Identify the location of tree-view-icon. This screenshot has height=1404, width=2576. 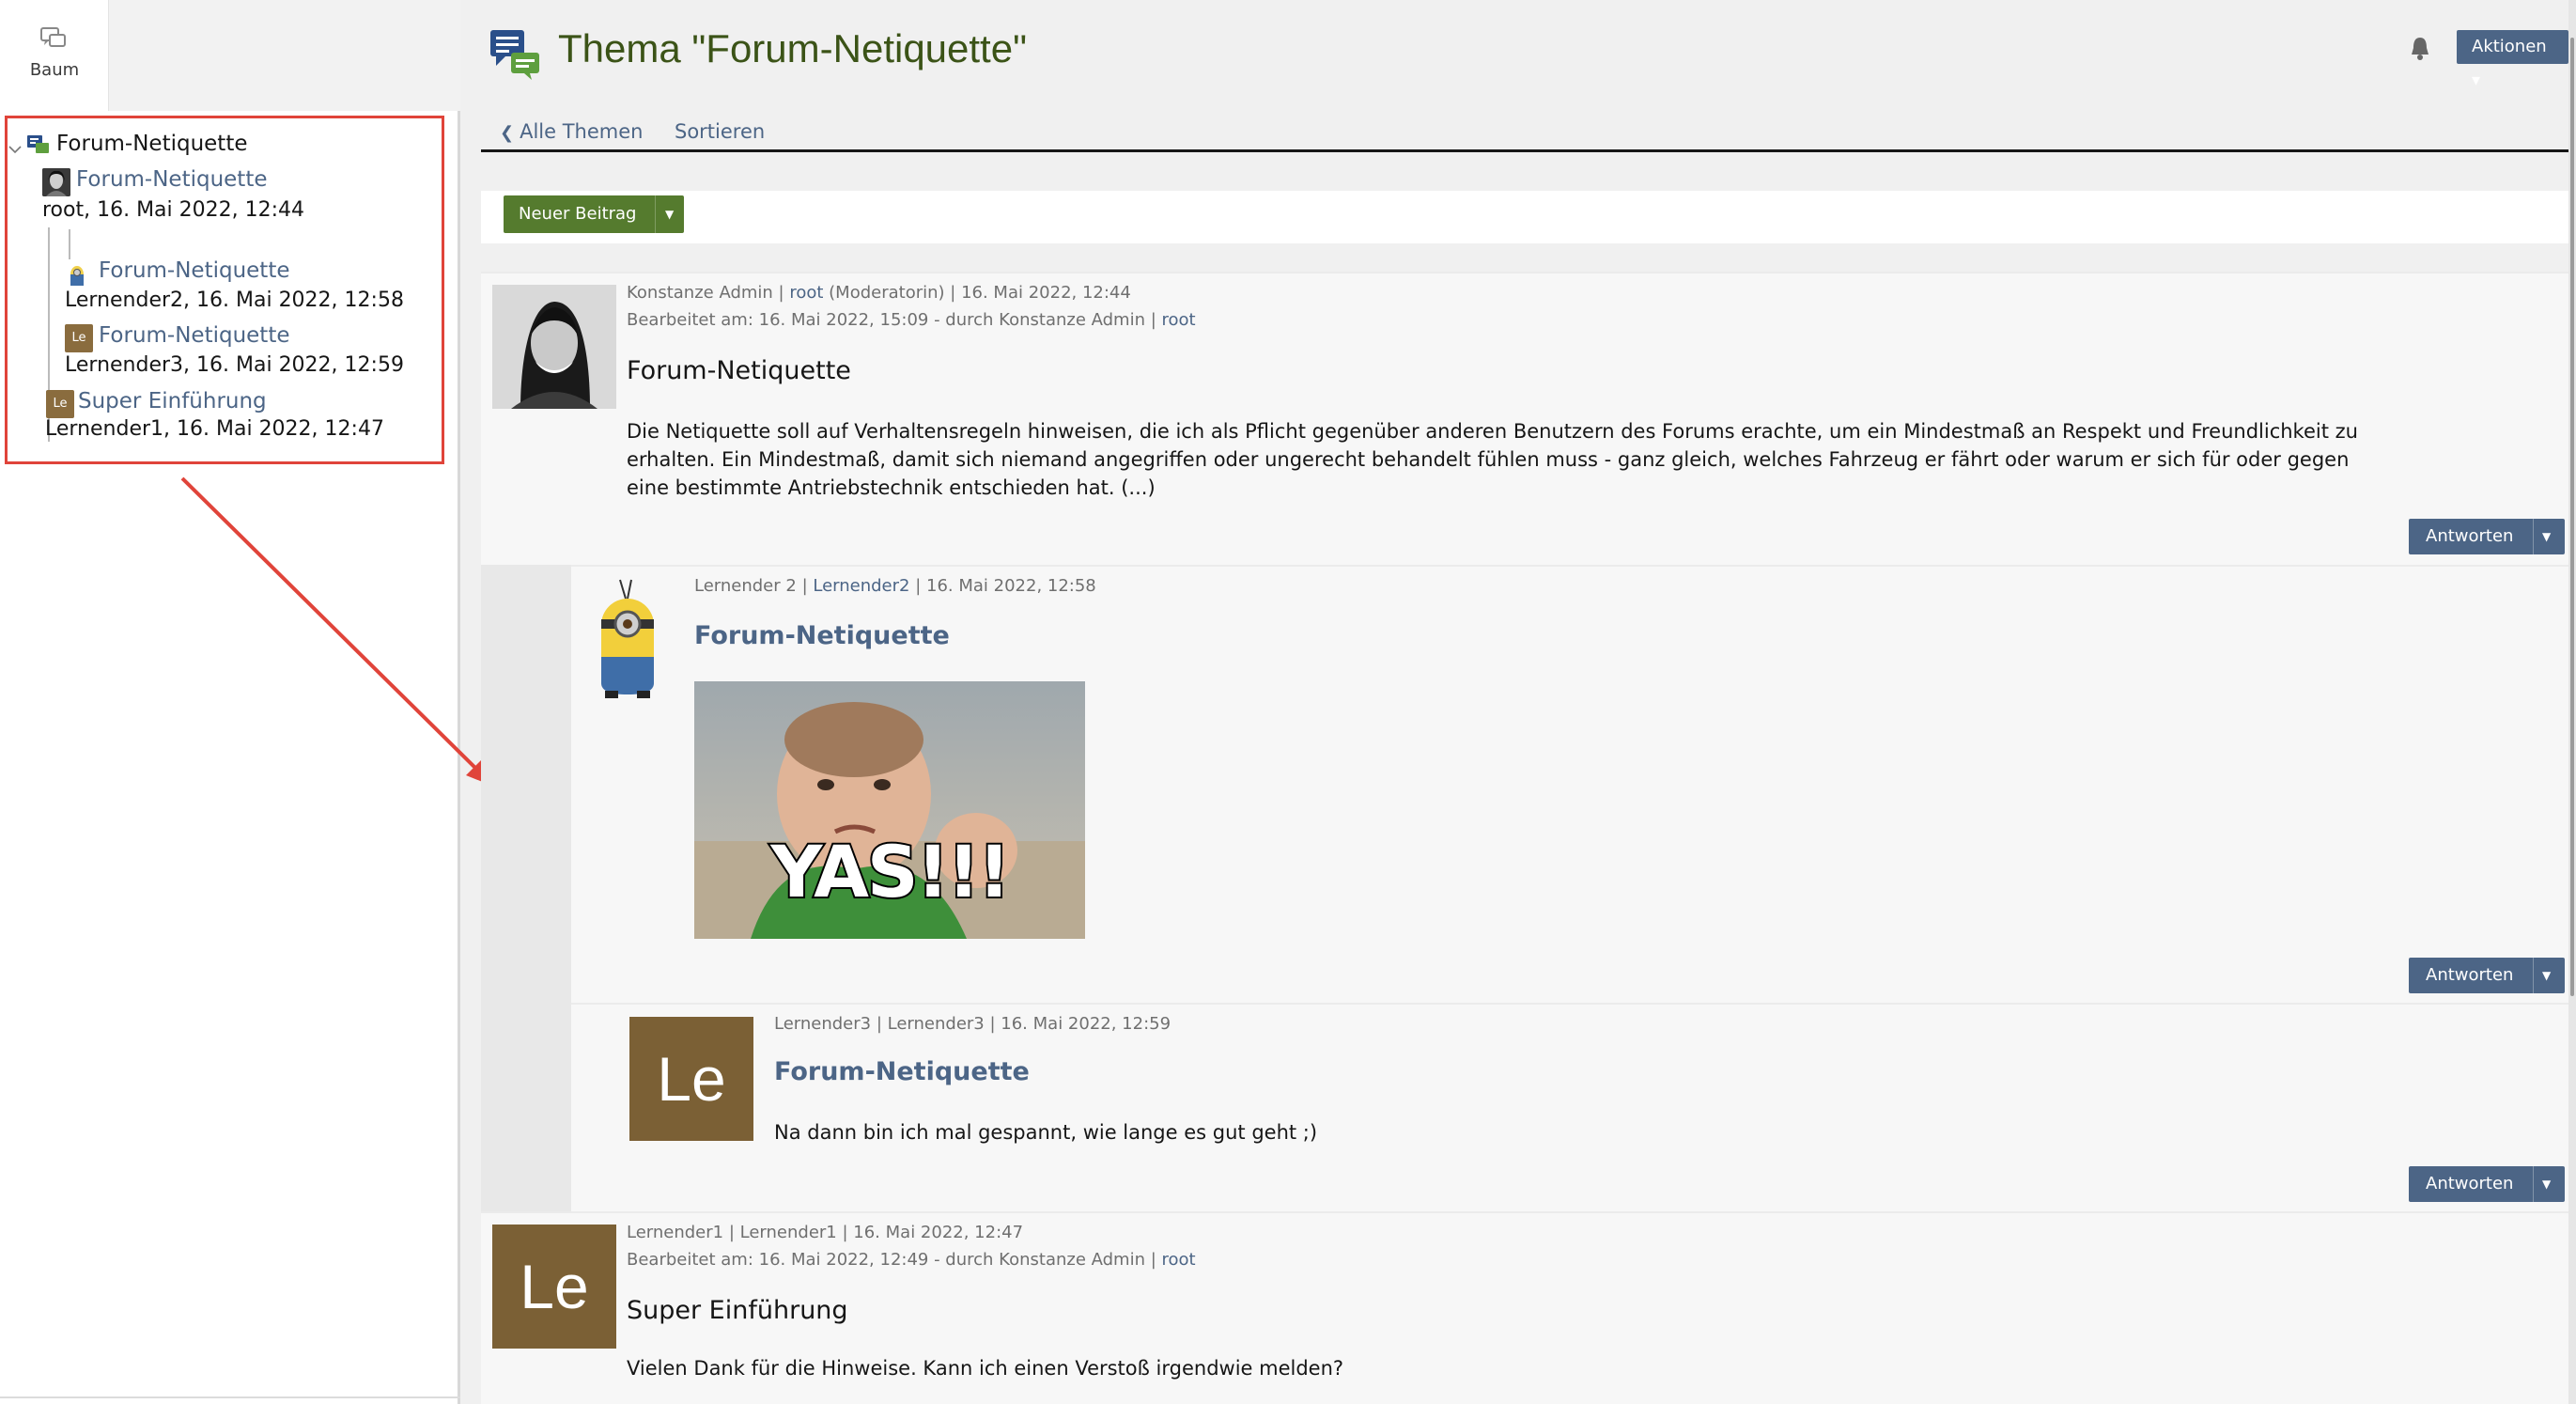
(53, 37).